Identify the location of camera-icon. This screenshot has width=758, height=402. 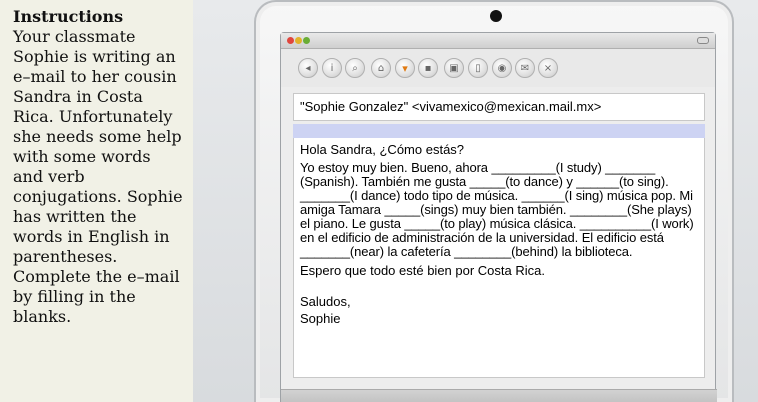
(496, 16).